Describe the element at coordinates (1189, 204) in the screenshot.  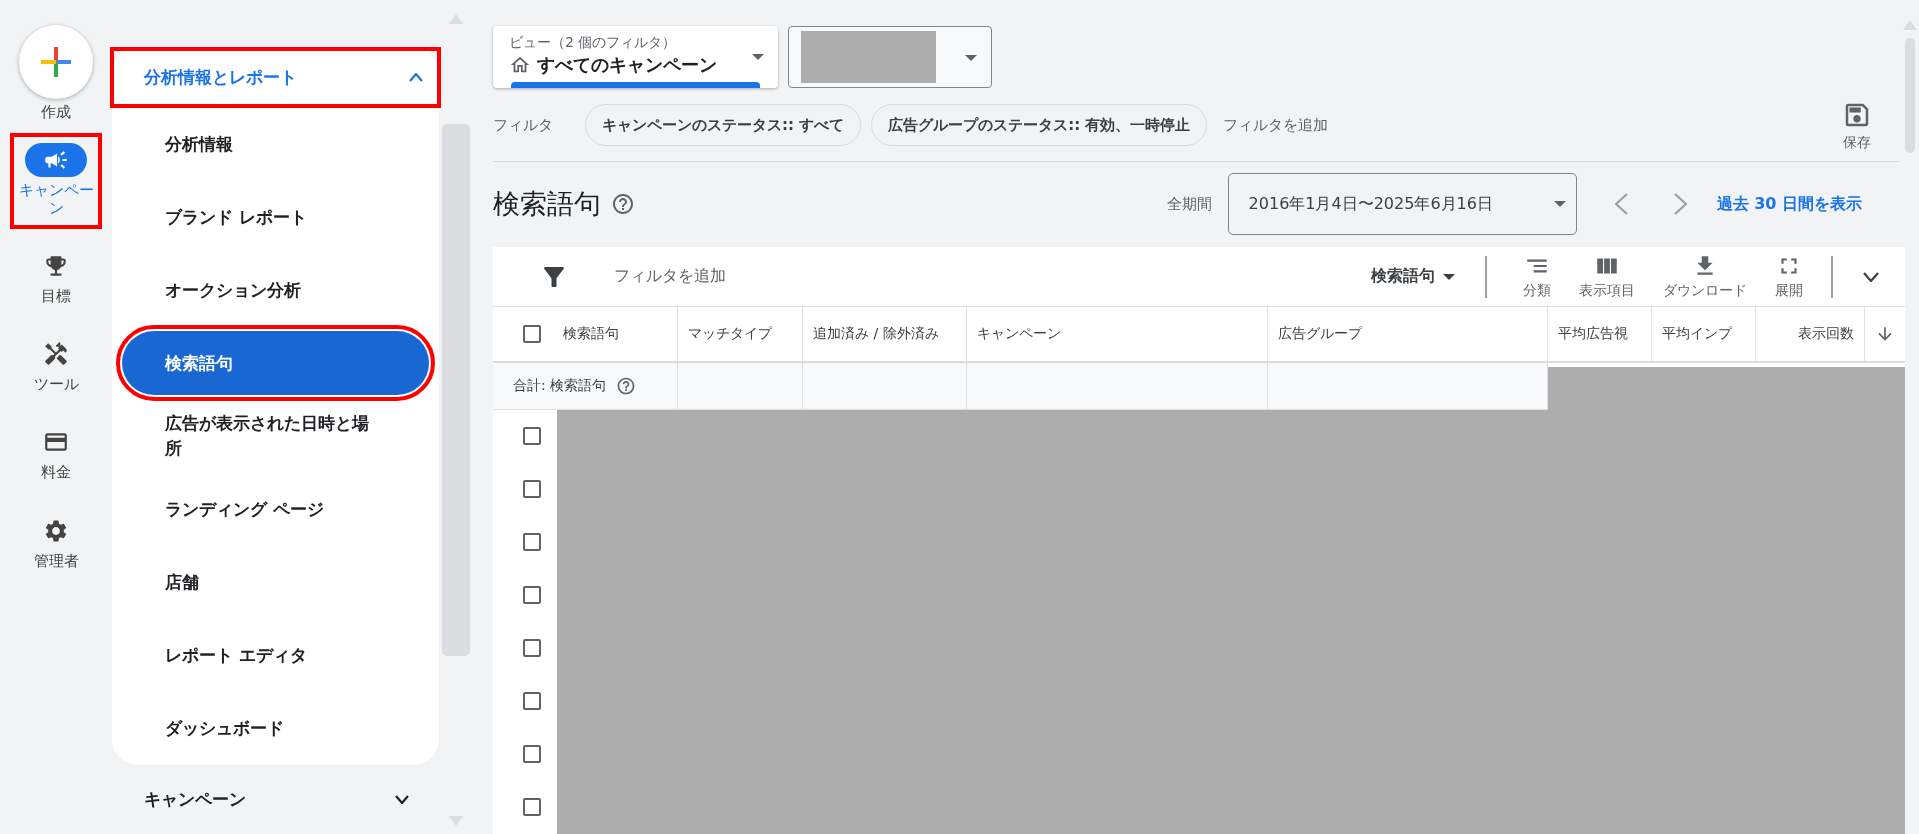
I see `period-label: 全期間` at that location.